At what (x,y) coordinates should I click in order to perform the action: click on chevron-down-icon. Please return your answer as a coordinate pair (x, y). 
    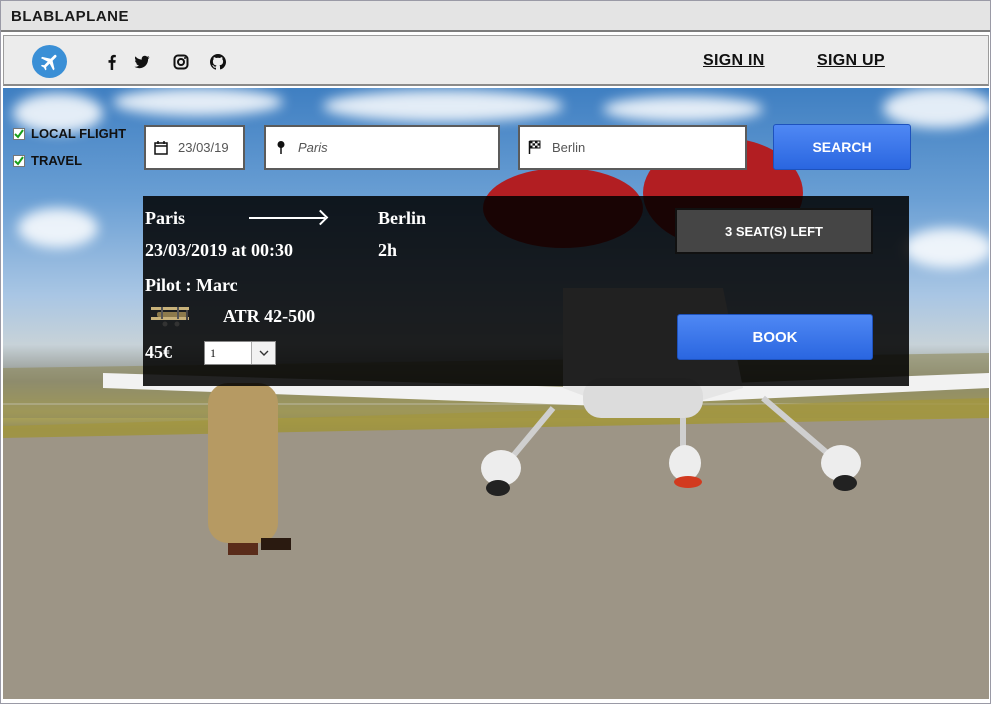
    Looking at the image, I should click on (263, 353).